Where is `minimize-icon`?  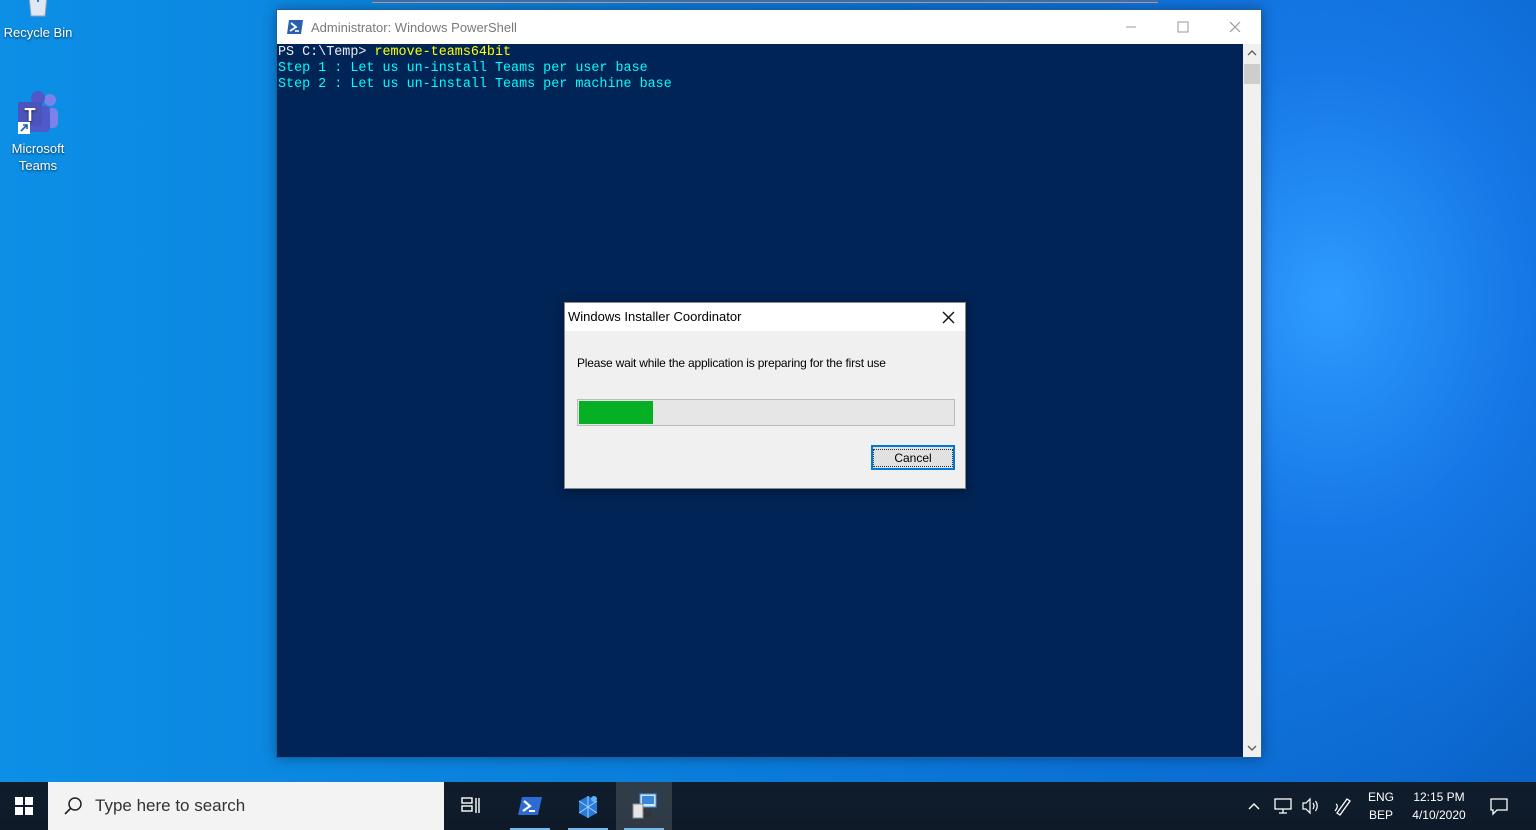
minimize-icon is located at coordinates (1131, 27).